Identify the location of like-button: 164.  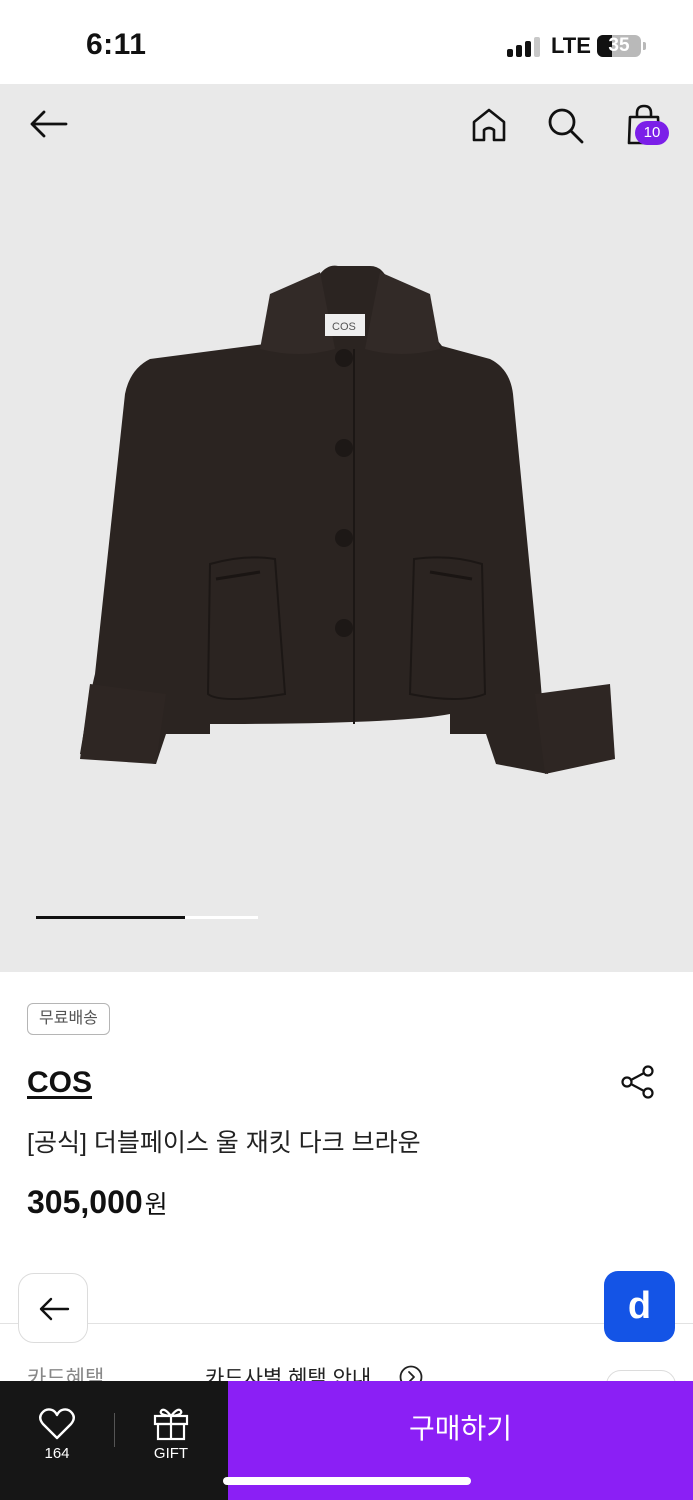
(57, 1440).